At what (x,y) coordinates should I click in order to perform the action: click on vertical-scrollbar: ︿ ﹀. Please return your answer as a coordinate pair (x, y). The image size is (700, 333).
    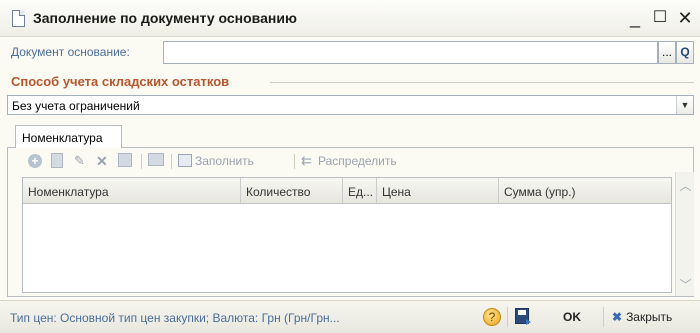
    Looking at the image, I should click on (684, 234).